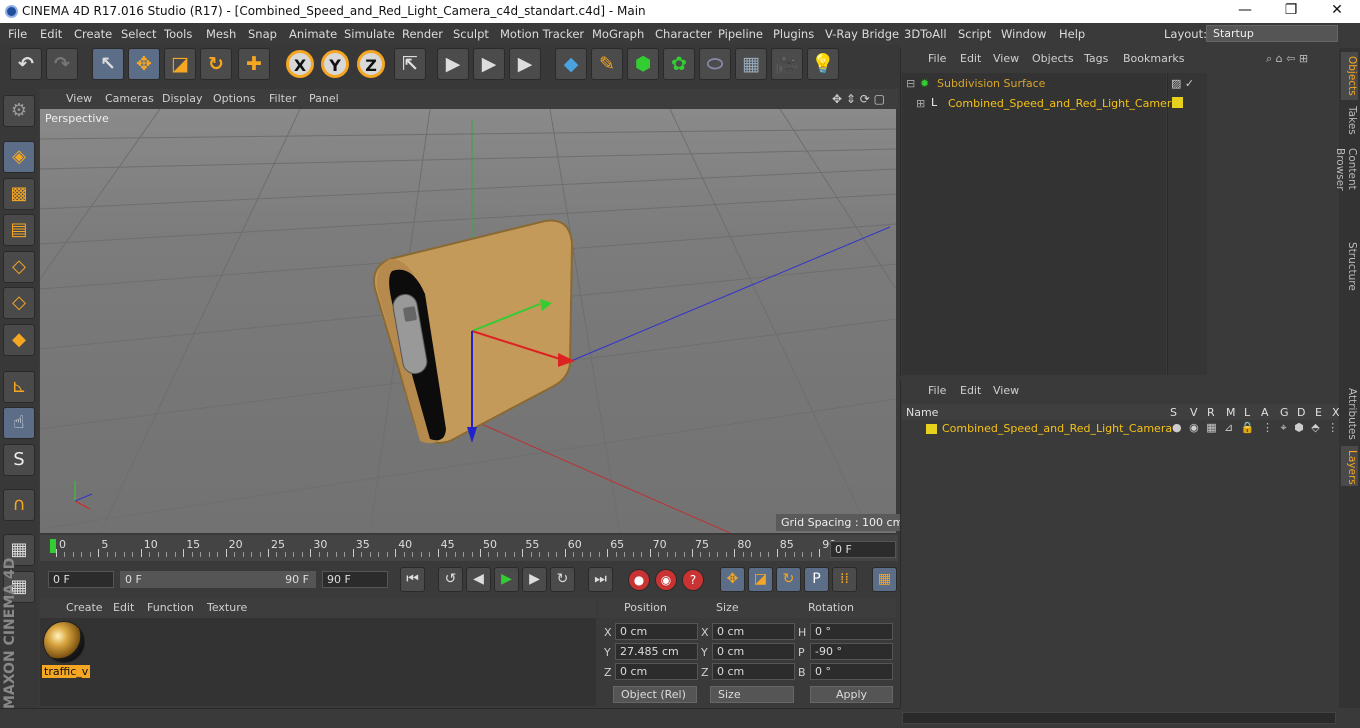  What do you see at coordinates (1349, 267) in the screenshot?
I see `tab-structure: Structure` at bounding box center [1349, 267].